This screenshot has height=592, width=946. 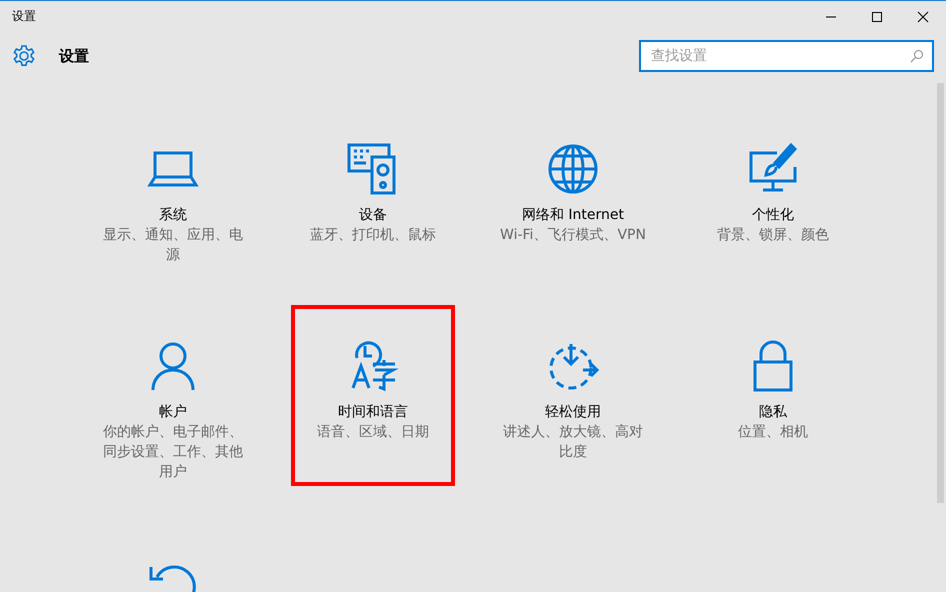 What do you see at coordinates (173, 188) in the screenshot?
I see `settings-category: 系统 显示、通知、应用、电源` at bounding box center [173, 188].